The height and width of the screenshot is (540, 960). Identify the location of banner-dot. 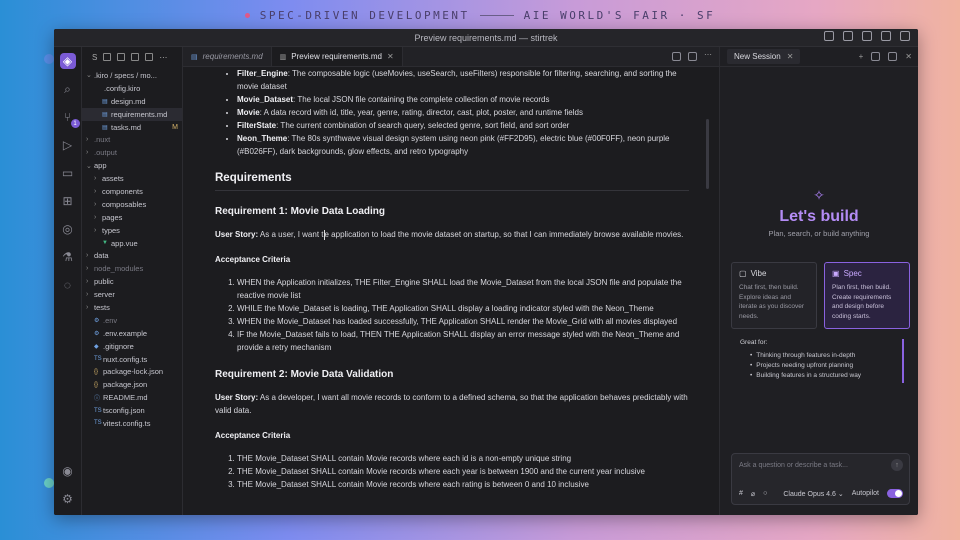
(247, 15).